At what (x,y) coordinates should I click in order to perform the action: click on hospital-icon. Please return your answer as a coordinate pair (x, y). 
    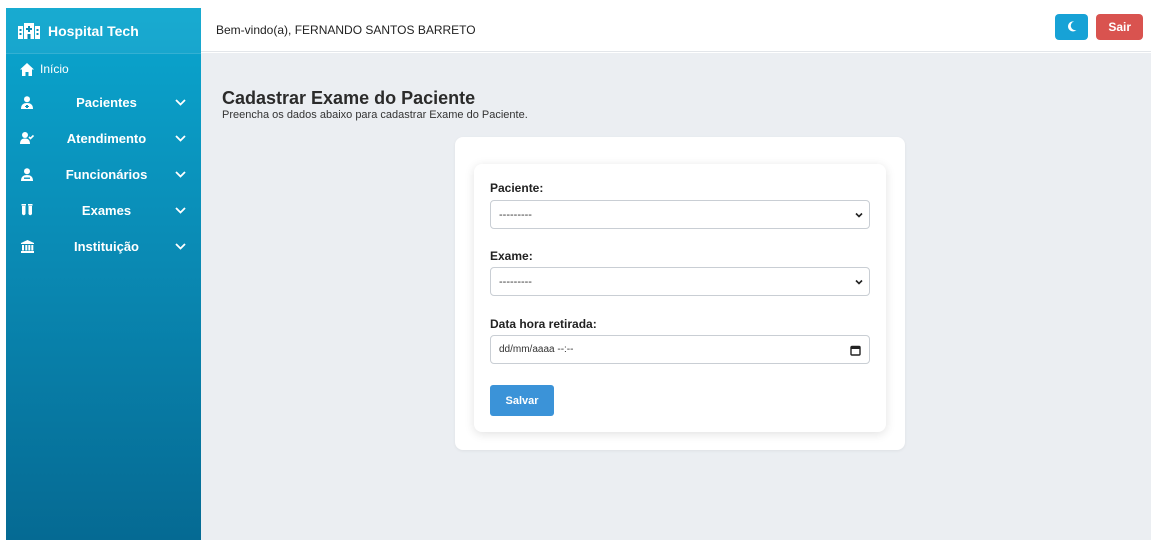
    Looking at the image, I should click on (29, 30).